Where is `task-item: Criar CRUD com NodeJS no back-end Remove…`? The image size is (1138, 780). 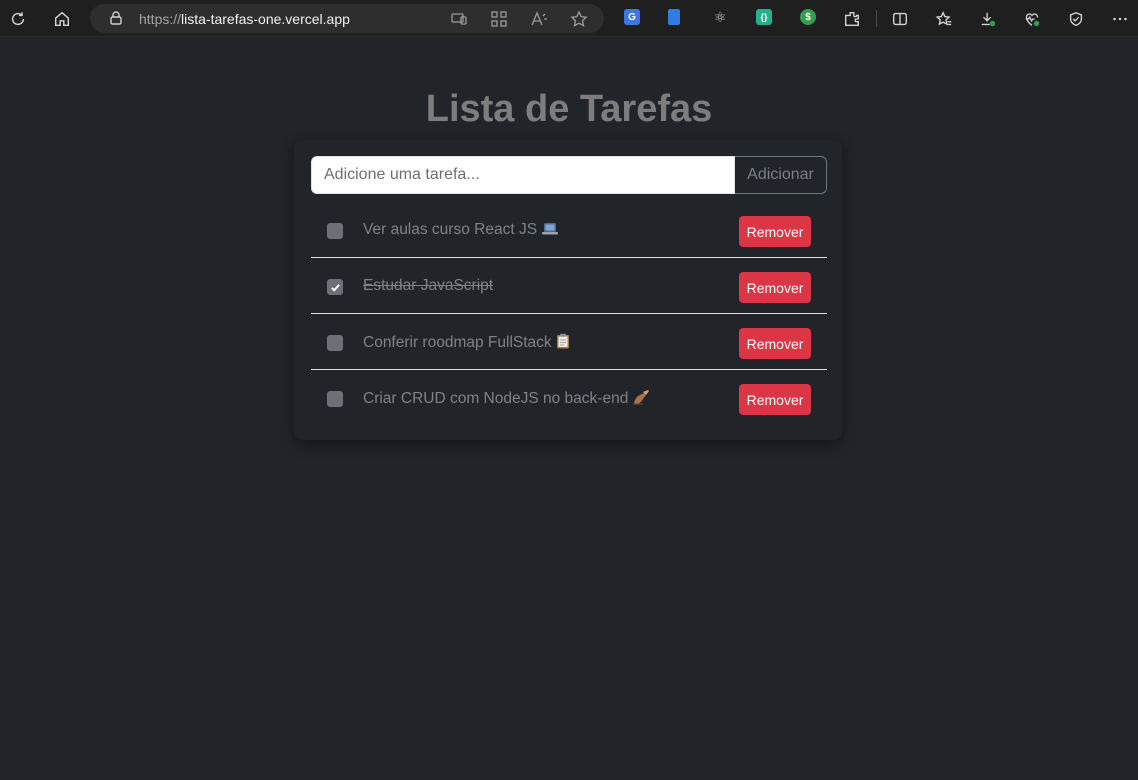
task-item: Criar CRUD com NodeJS no back-end Remove… is located at coordinates (569, 398).